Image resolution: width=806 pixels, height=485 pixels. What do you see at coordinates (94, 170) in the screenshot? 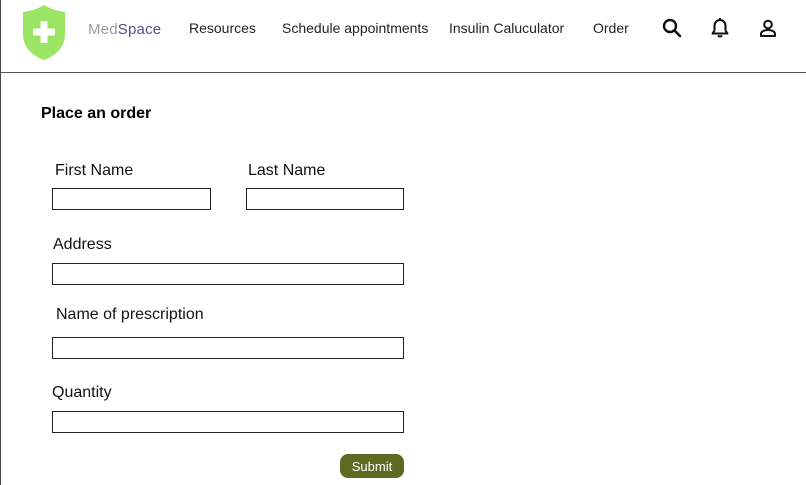
I see `first-name-label: First Name` at bounding box center [94, 170].